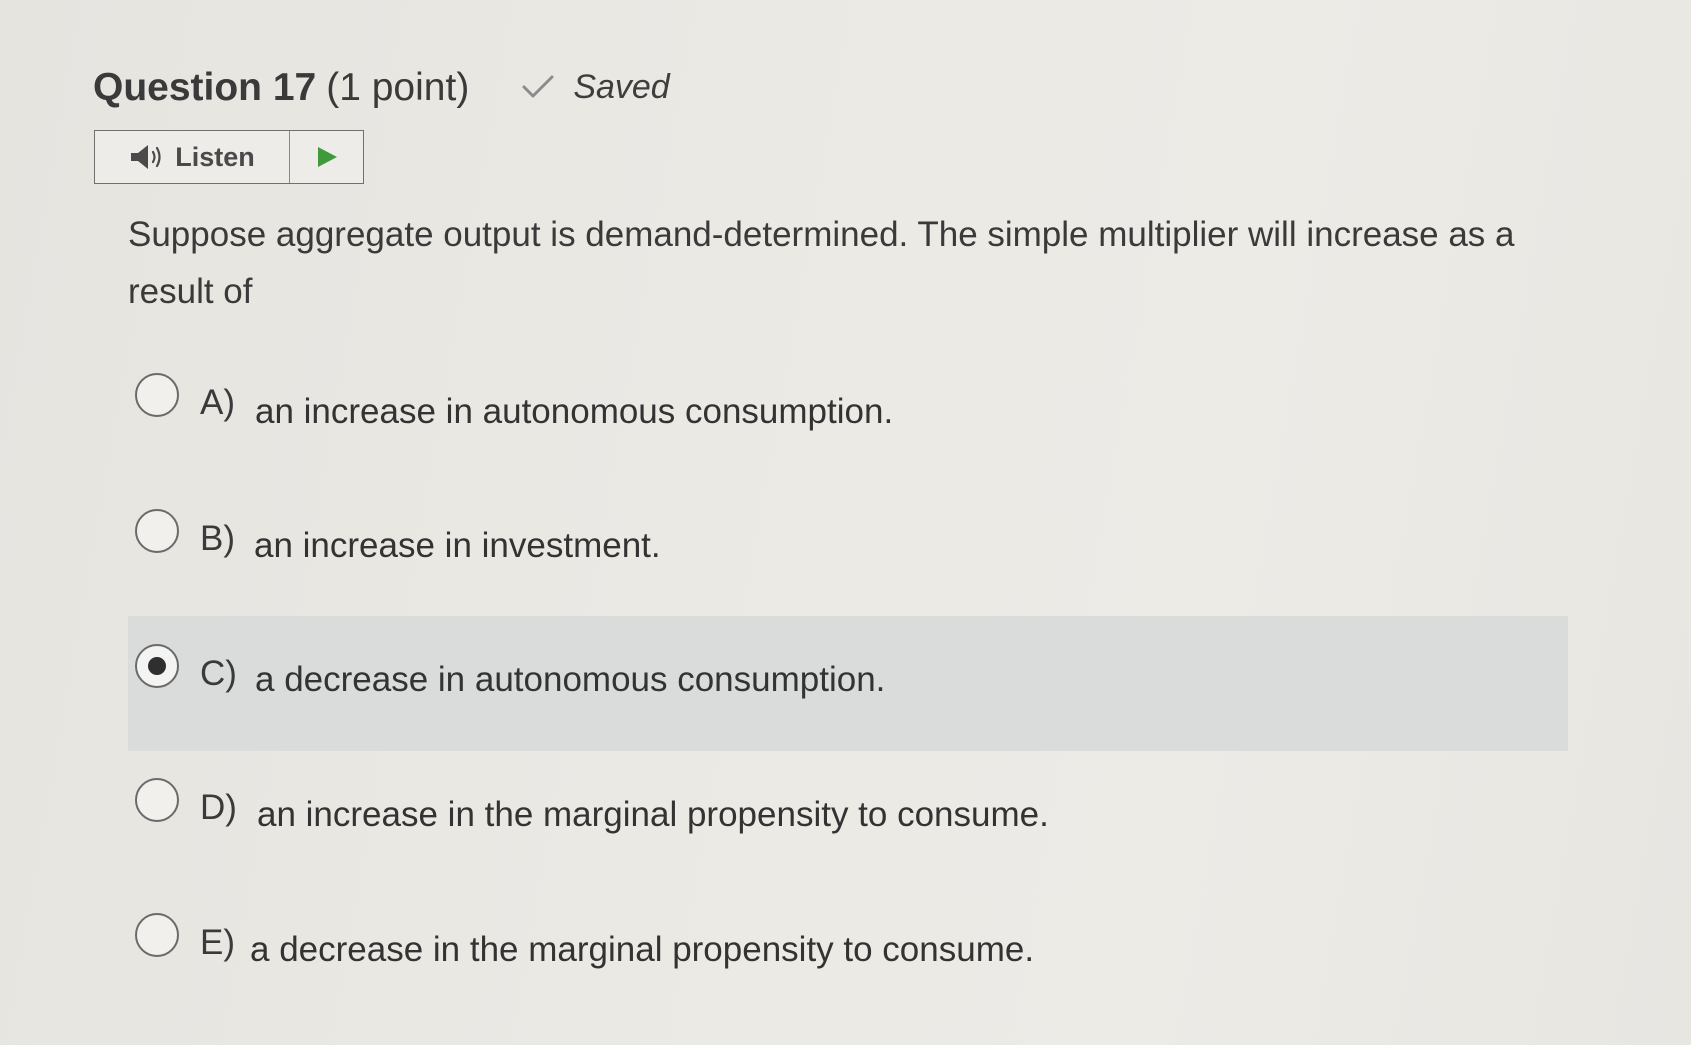  I want to click on radio-button-b, so click(157, 531).